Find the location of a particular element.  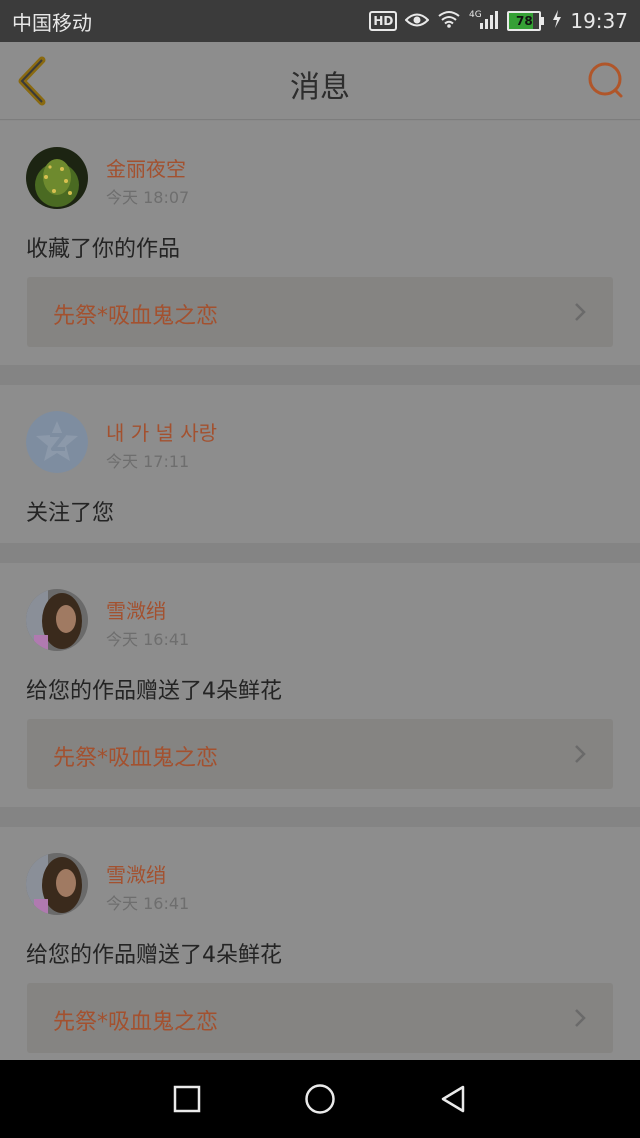

battery-level: 78 is located at coordinates (524, 21).